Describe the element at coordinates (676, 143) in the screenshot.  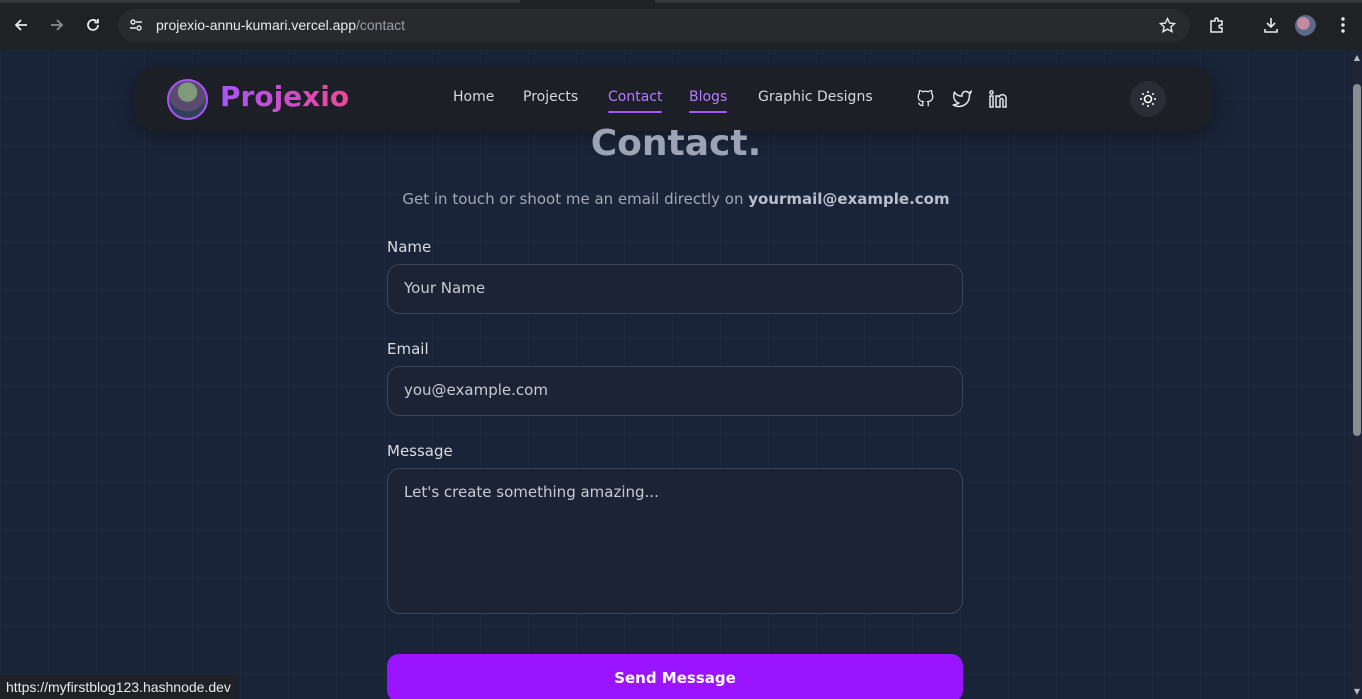
I see `page-title: Contact.` at that location.